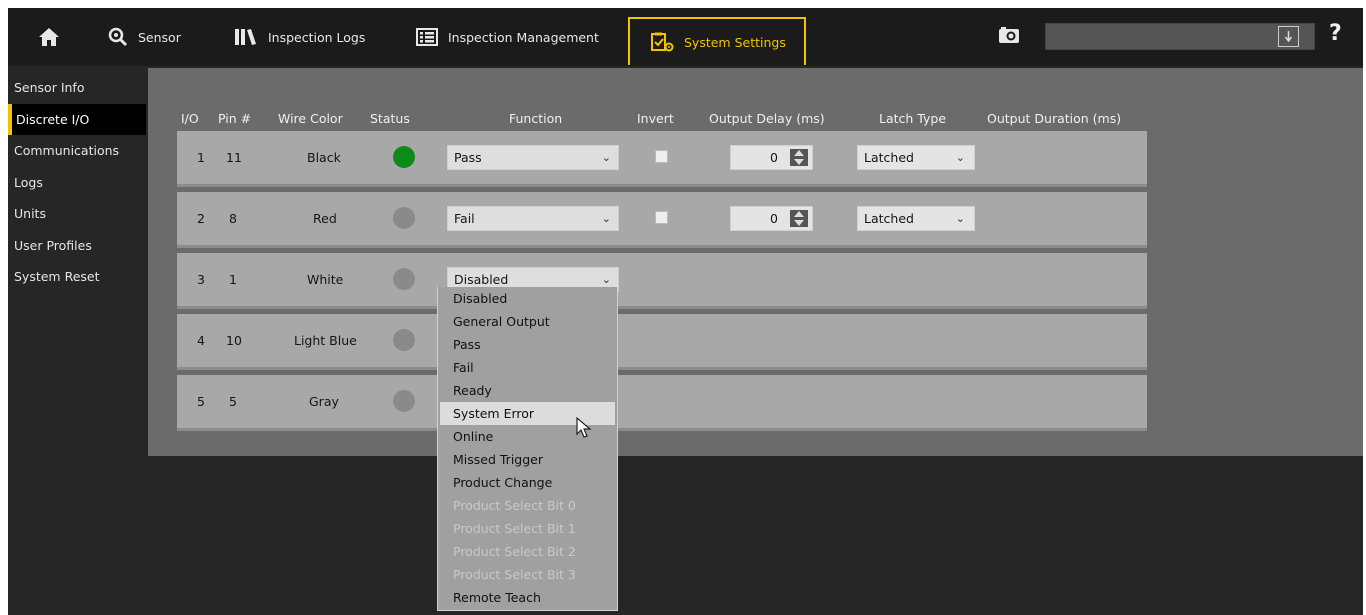 This screenshot has height=615, width=1366. What do you see at coordinates (234, 157) in the screenshot?
I see `row-pin: 11` at bounding box center [234, 157].